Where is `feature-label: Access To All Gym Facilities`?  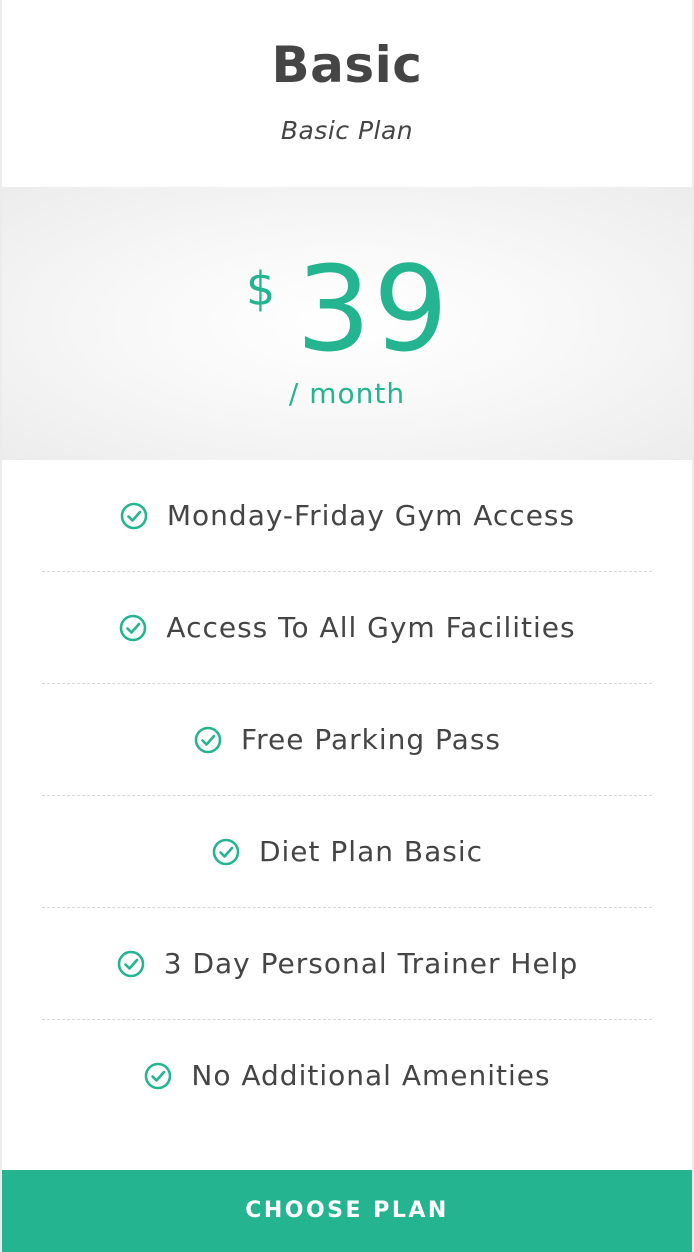 feature-label: Access To All Gym Facilities is located at coordinates (371, 627).